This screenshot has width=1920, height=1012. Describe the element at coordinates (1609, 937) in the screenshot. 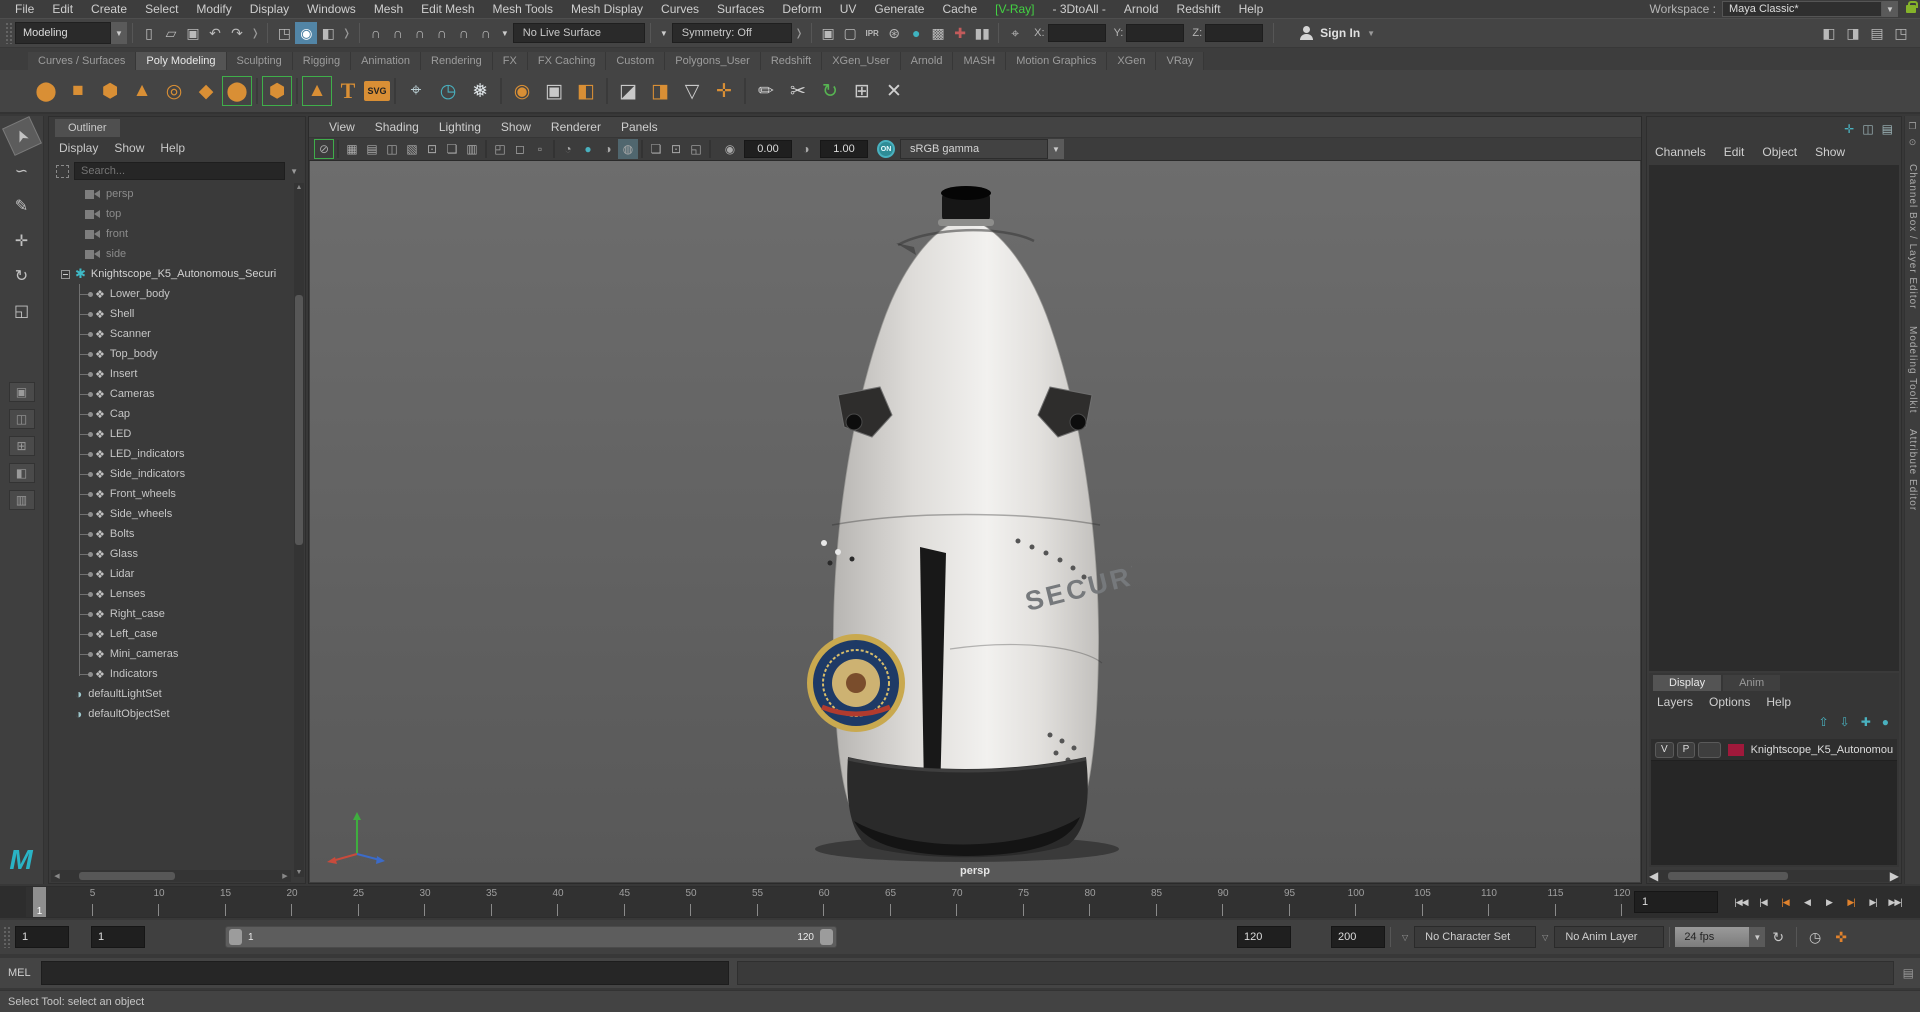

I see `anim-layer-selector: No Anim Layer` at that location.